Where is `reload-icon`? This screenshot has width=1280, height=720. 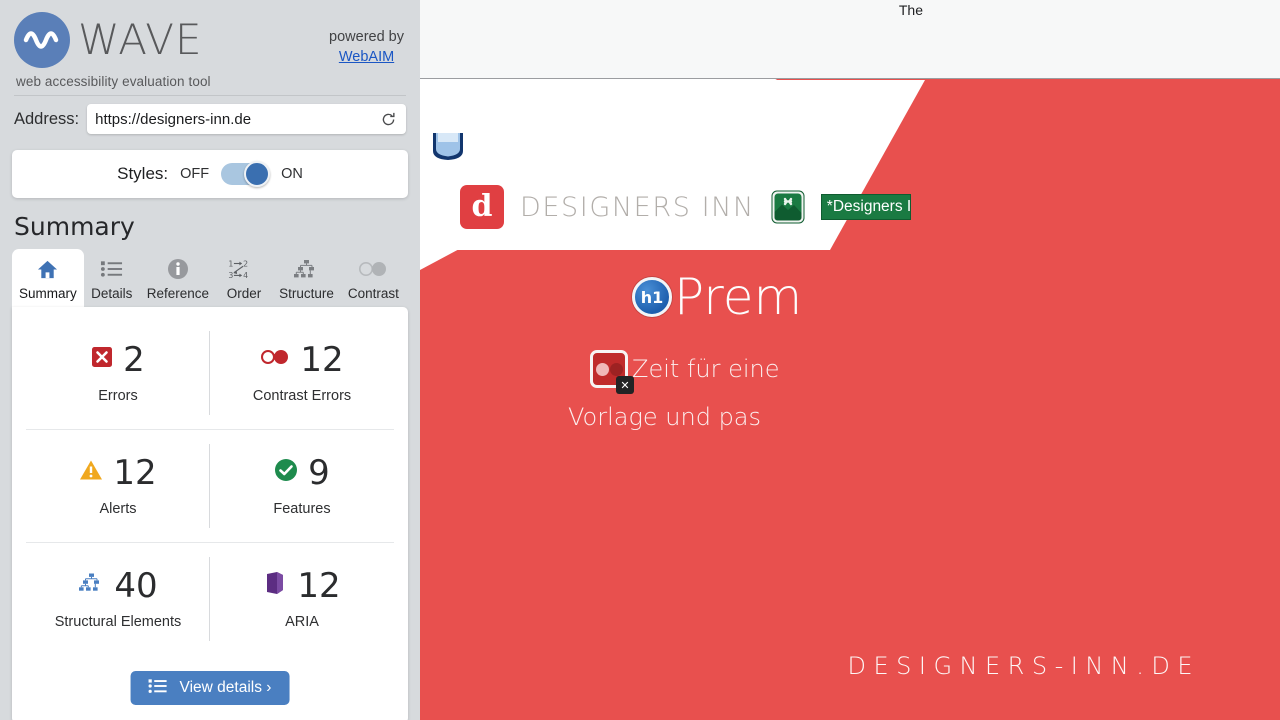
reload-icon is located at coordinates (388, 119).